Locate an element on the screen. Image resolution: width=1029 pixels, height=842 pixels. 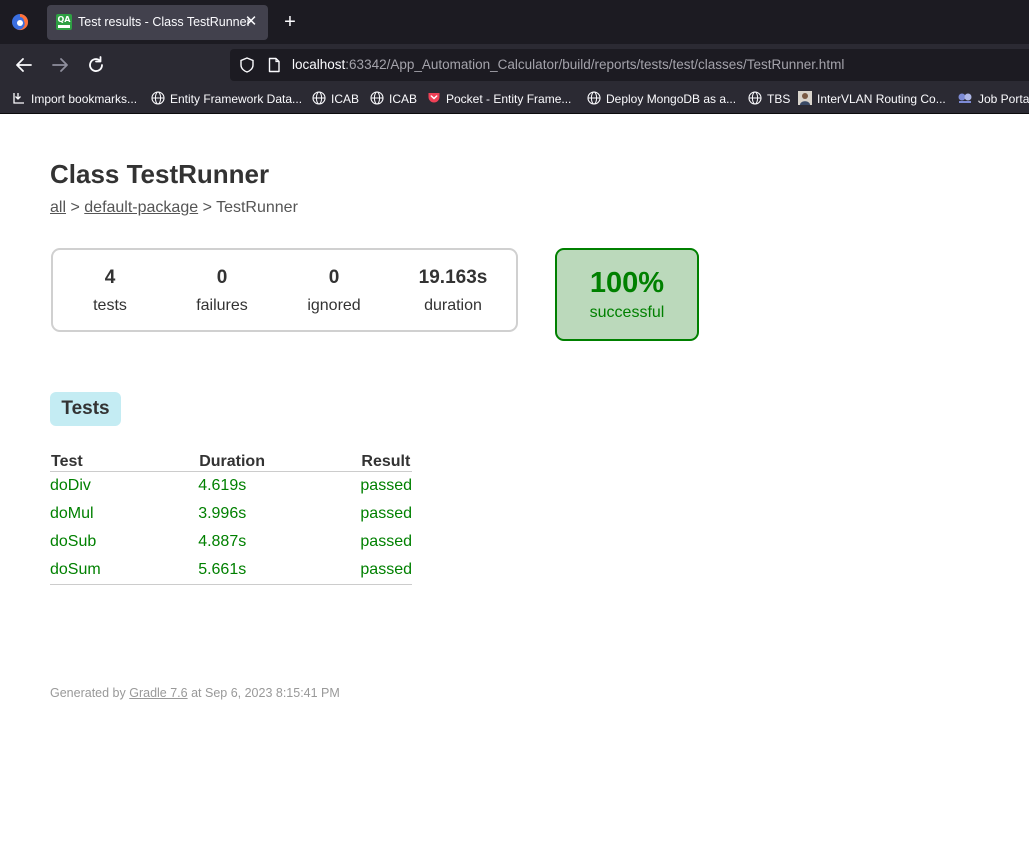
import-icon is located at coordinates (18, 98).